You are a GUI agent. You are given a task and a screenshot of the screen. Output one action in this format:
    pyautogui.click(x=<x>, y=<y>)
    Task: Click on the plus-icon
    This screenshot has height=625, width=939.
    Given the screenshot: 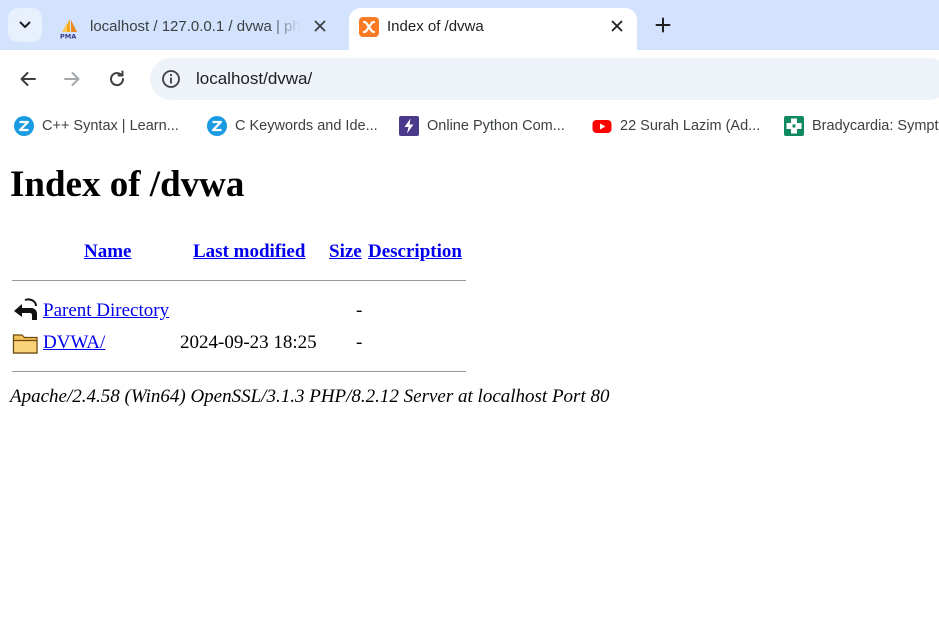 What is the action you would take?
    pyautogui.click(x=663, y=25)
    